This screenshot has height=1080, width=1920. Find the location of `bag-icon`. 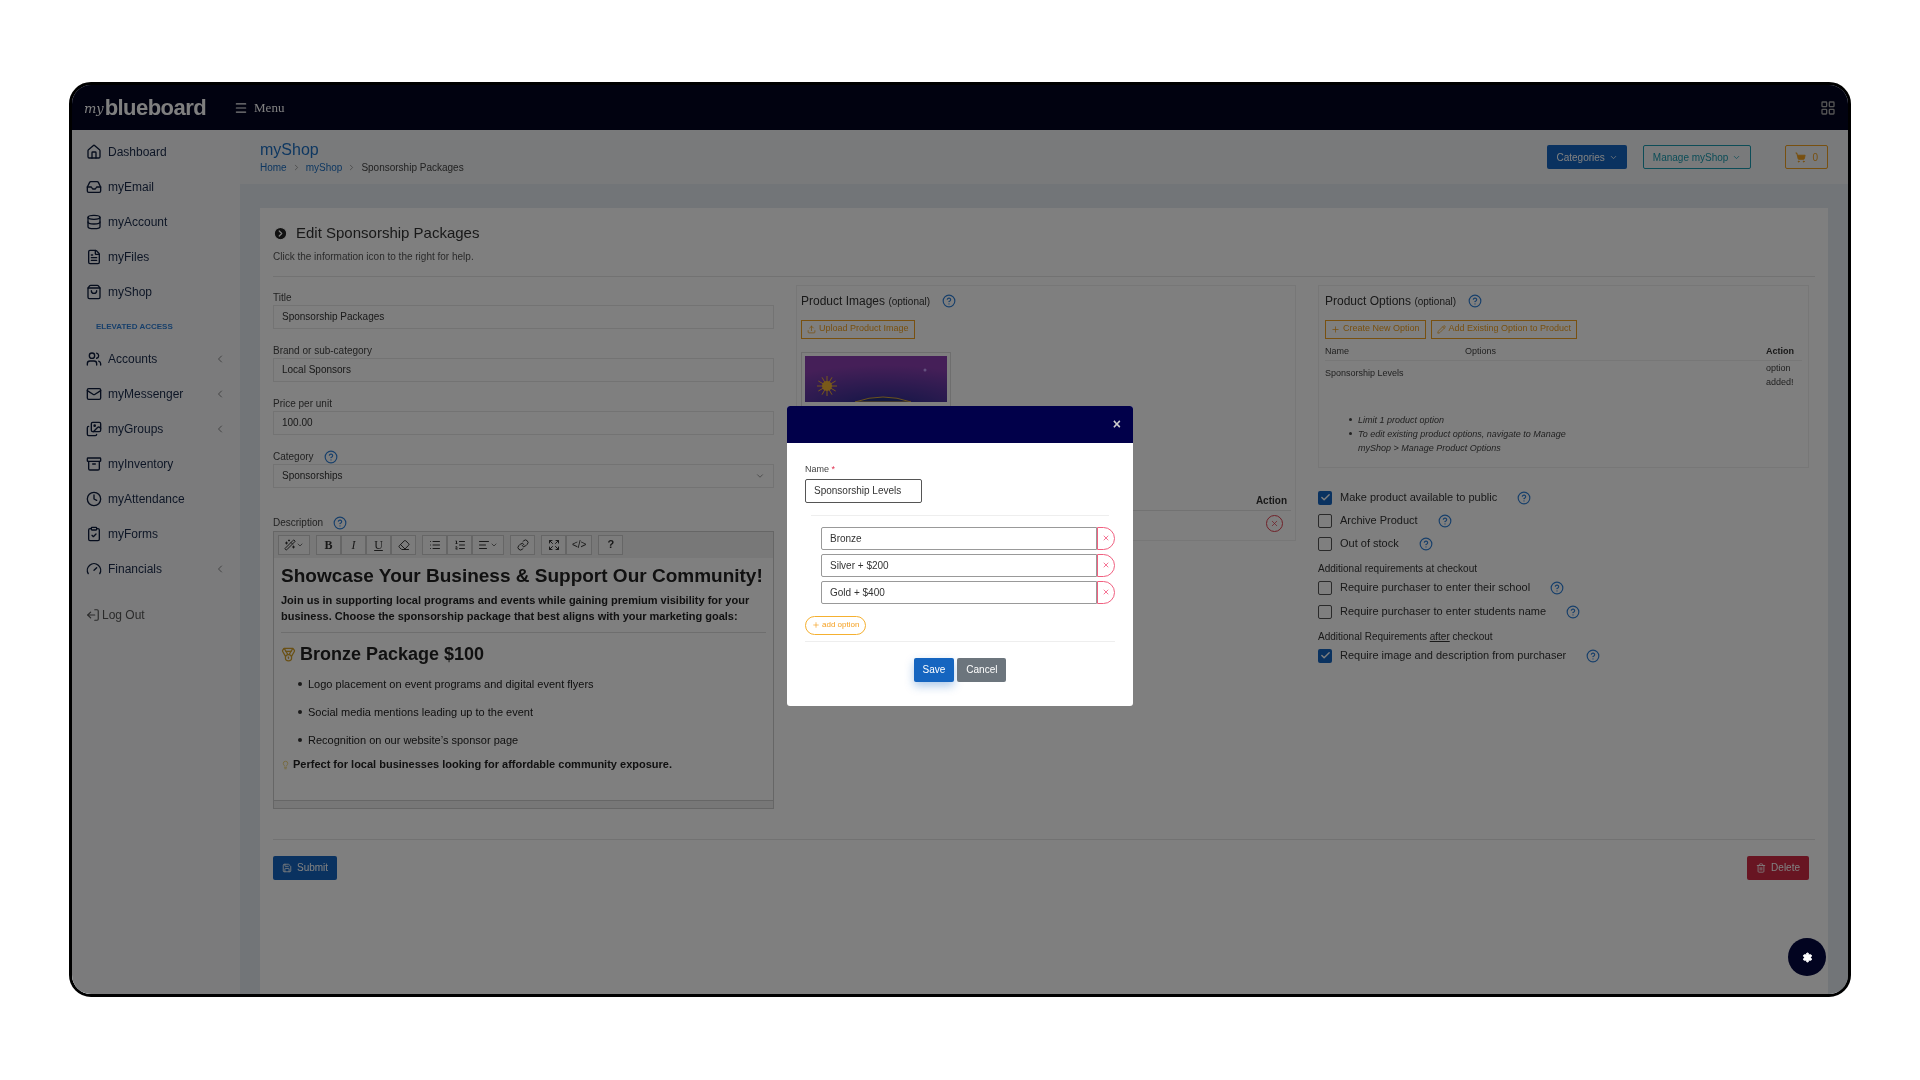

bag-icon is located at coordinates (94, 291).